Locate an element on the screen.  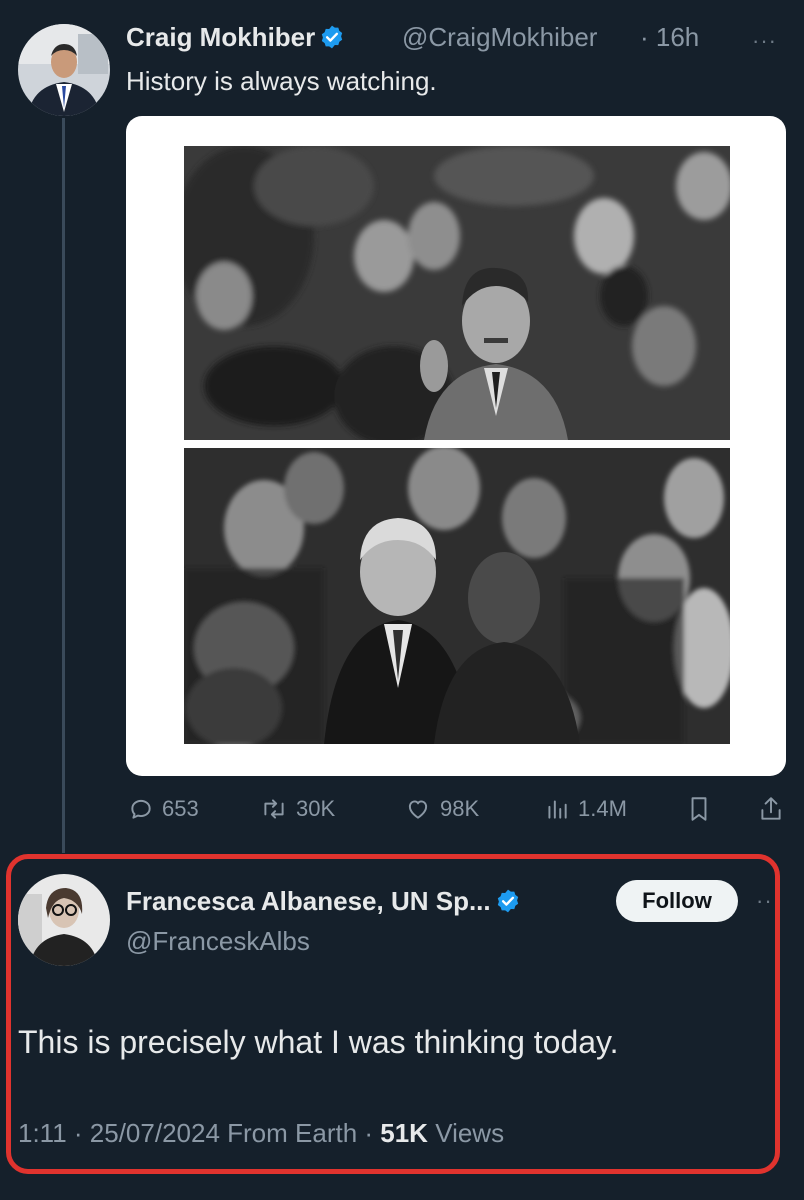
reply-count: 653 is located at coordinates (180, 808).